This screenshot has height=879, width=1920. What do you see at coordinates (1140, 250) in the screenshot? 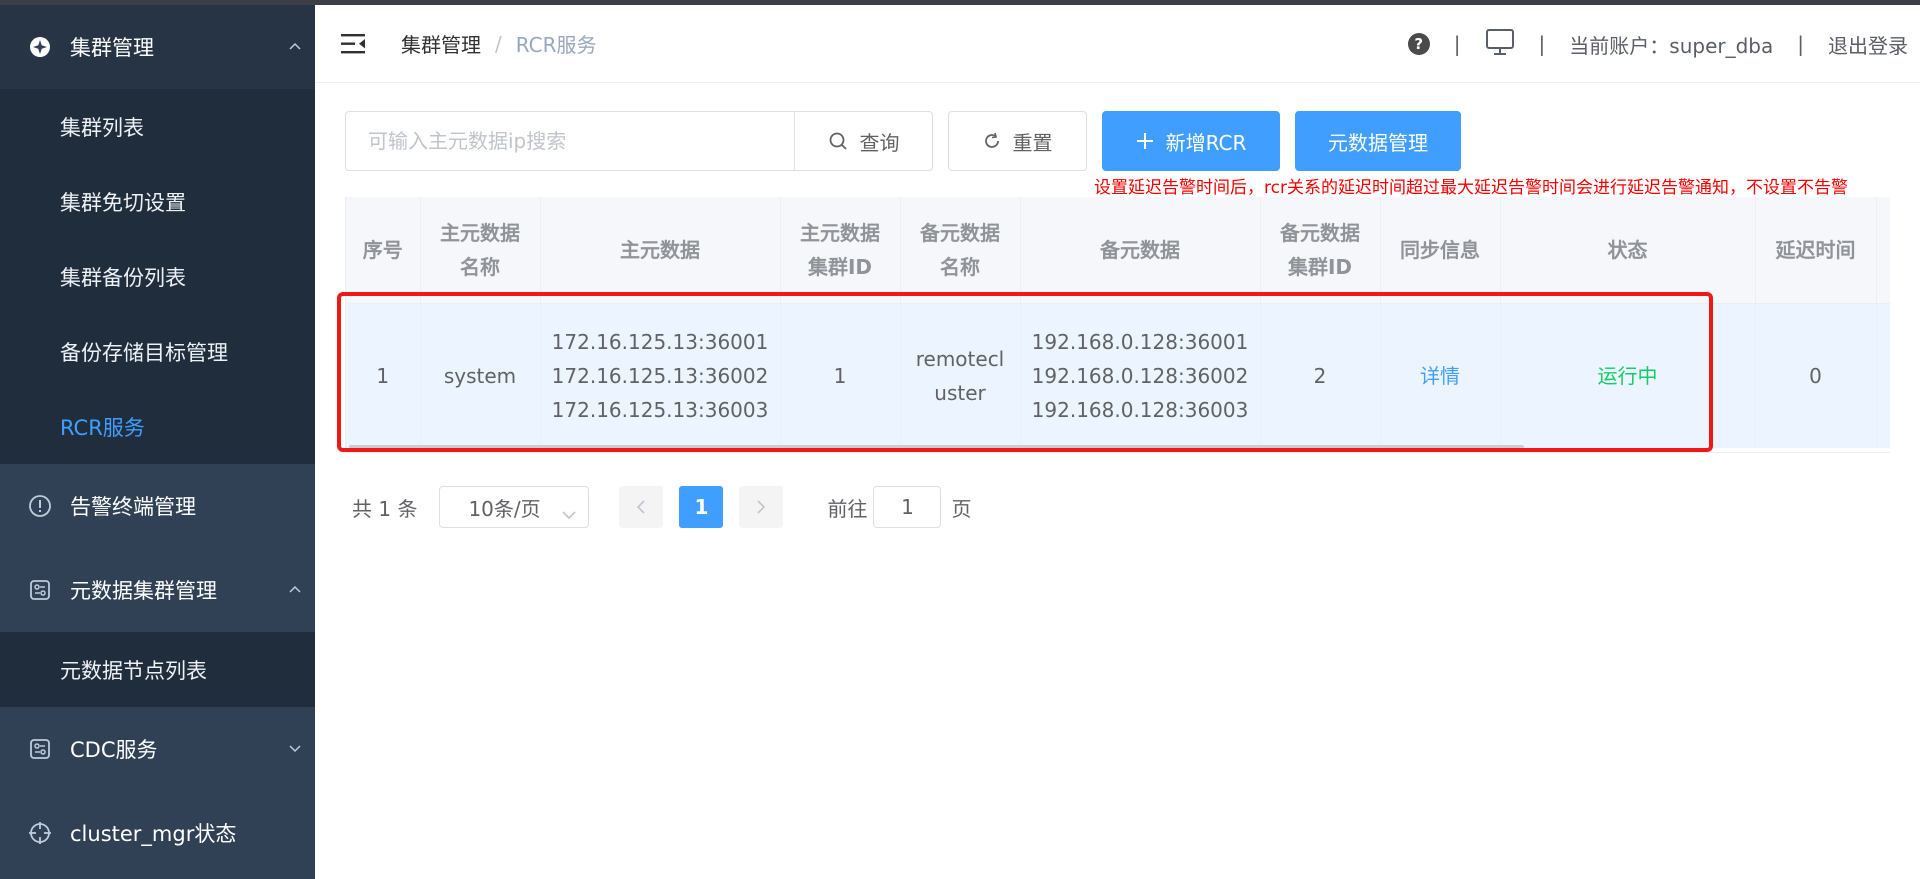
I see `column-header-slave-data: 备元数据` at bounding box center [1140, 250].